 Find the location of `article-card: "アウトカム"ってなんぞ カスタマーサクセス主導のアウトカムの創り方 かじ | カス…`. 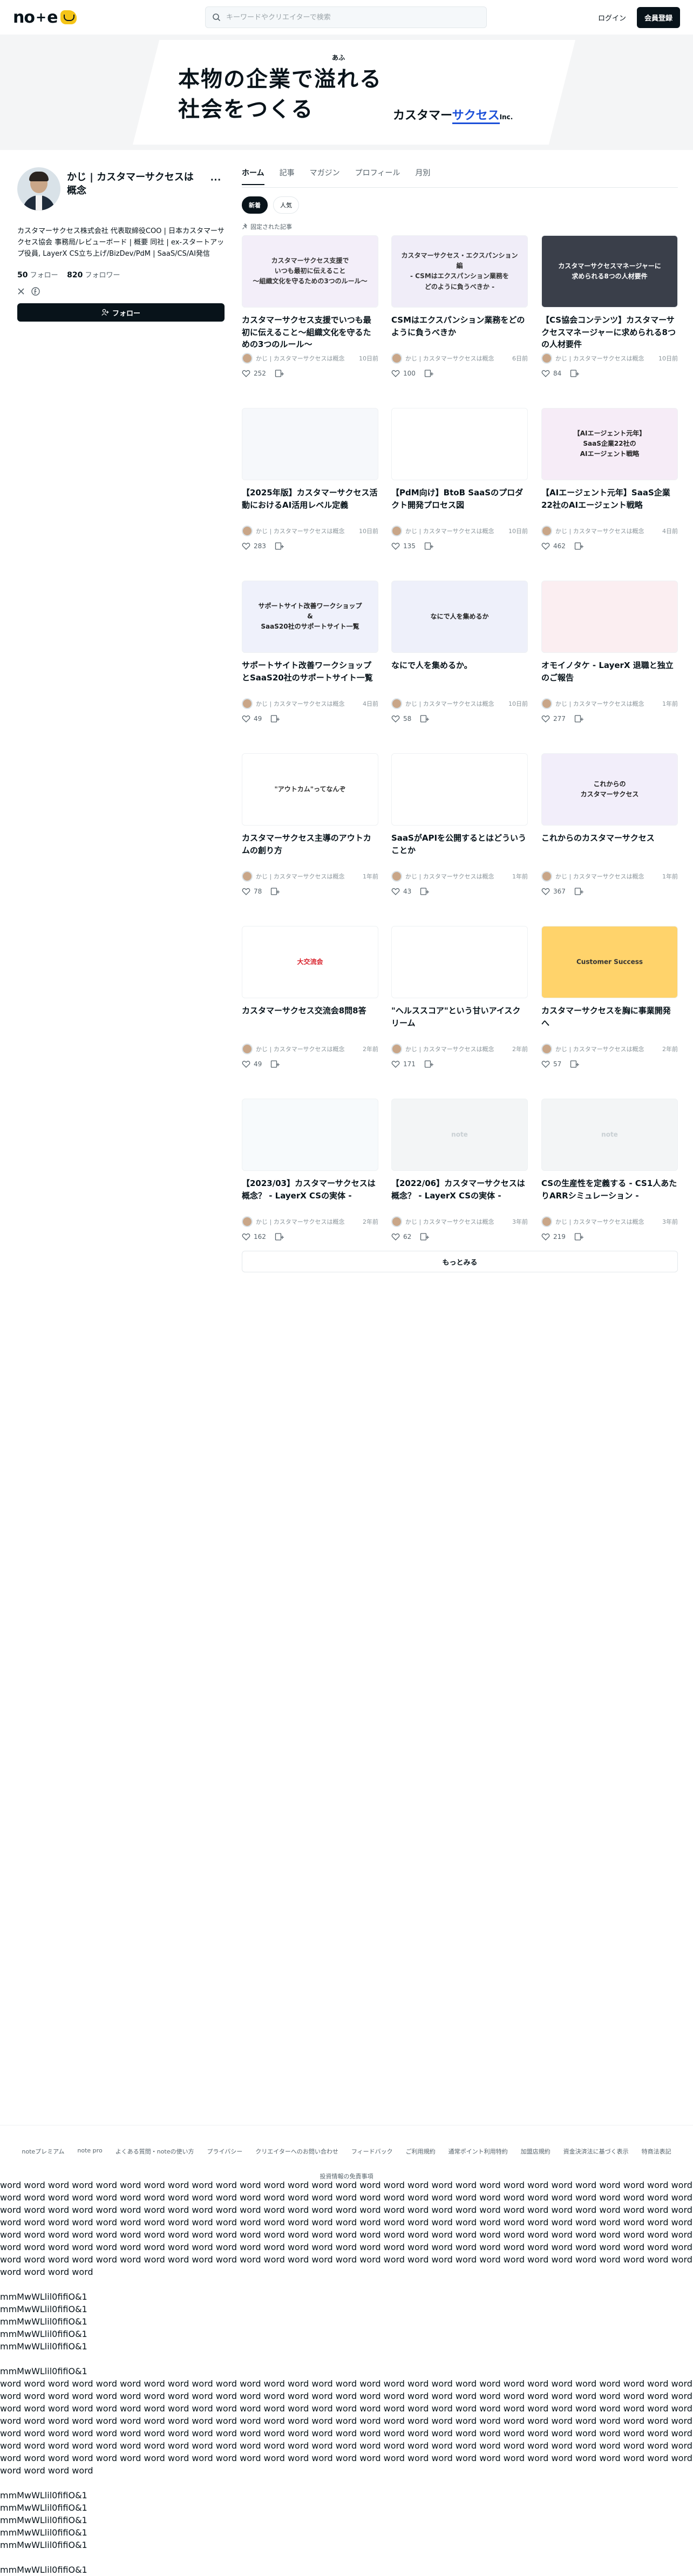

article-card: "アウトカム"ってなんぞ カスタマーサクセス主導のアウトカムの創り方 かじ | カス… is located at coordinates (310, 824).